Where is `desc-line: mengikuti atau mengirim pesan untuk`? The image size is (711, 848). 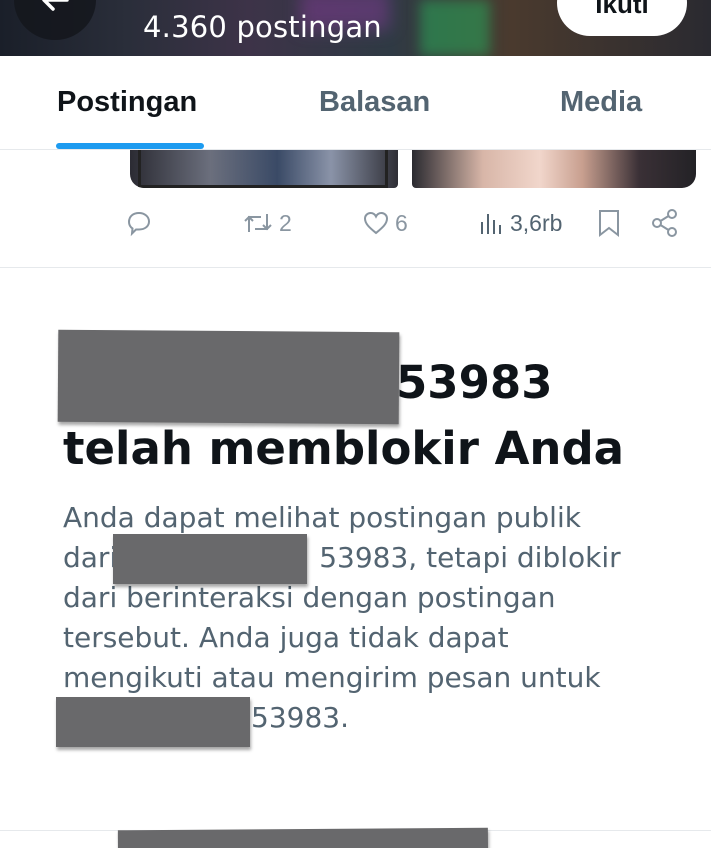
desc-line: mengikuti atau mengirim pesan untuk is located at coordinates (332, 677).